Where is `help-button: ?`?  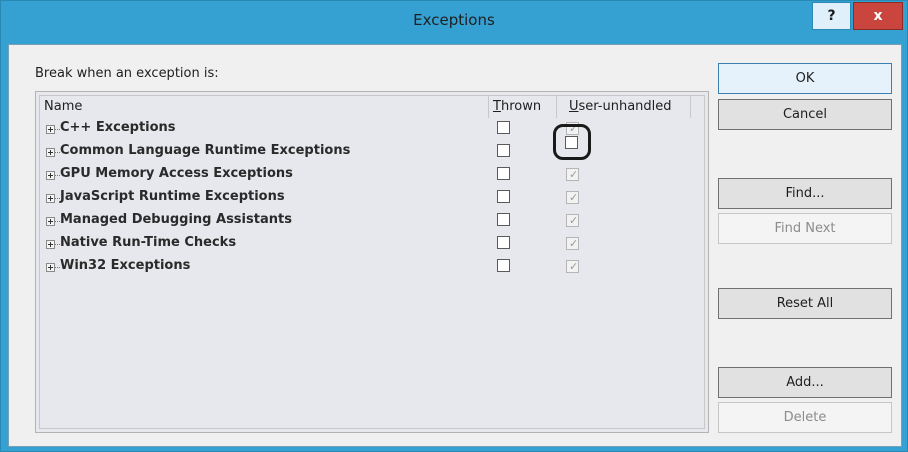 help-button: ? is located at coordinates (831, 16).